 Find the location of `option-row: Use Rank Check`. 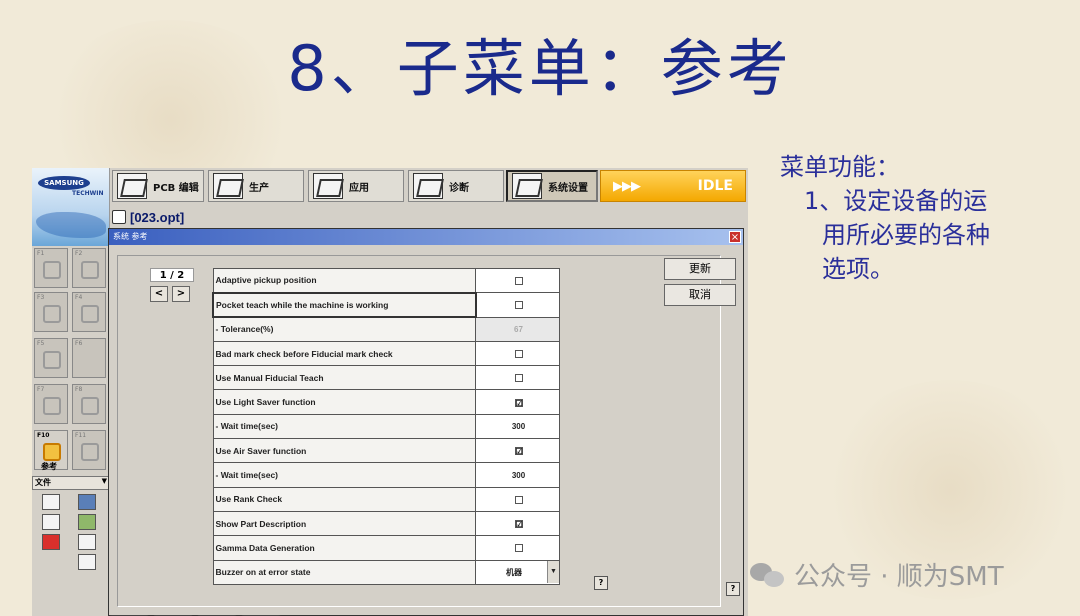

option-row: Use Rank Check is located at coordinates (386, 499).